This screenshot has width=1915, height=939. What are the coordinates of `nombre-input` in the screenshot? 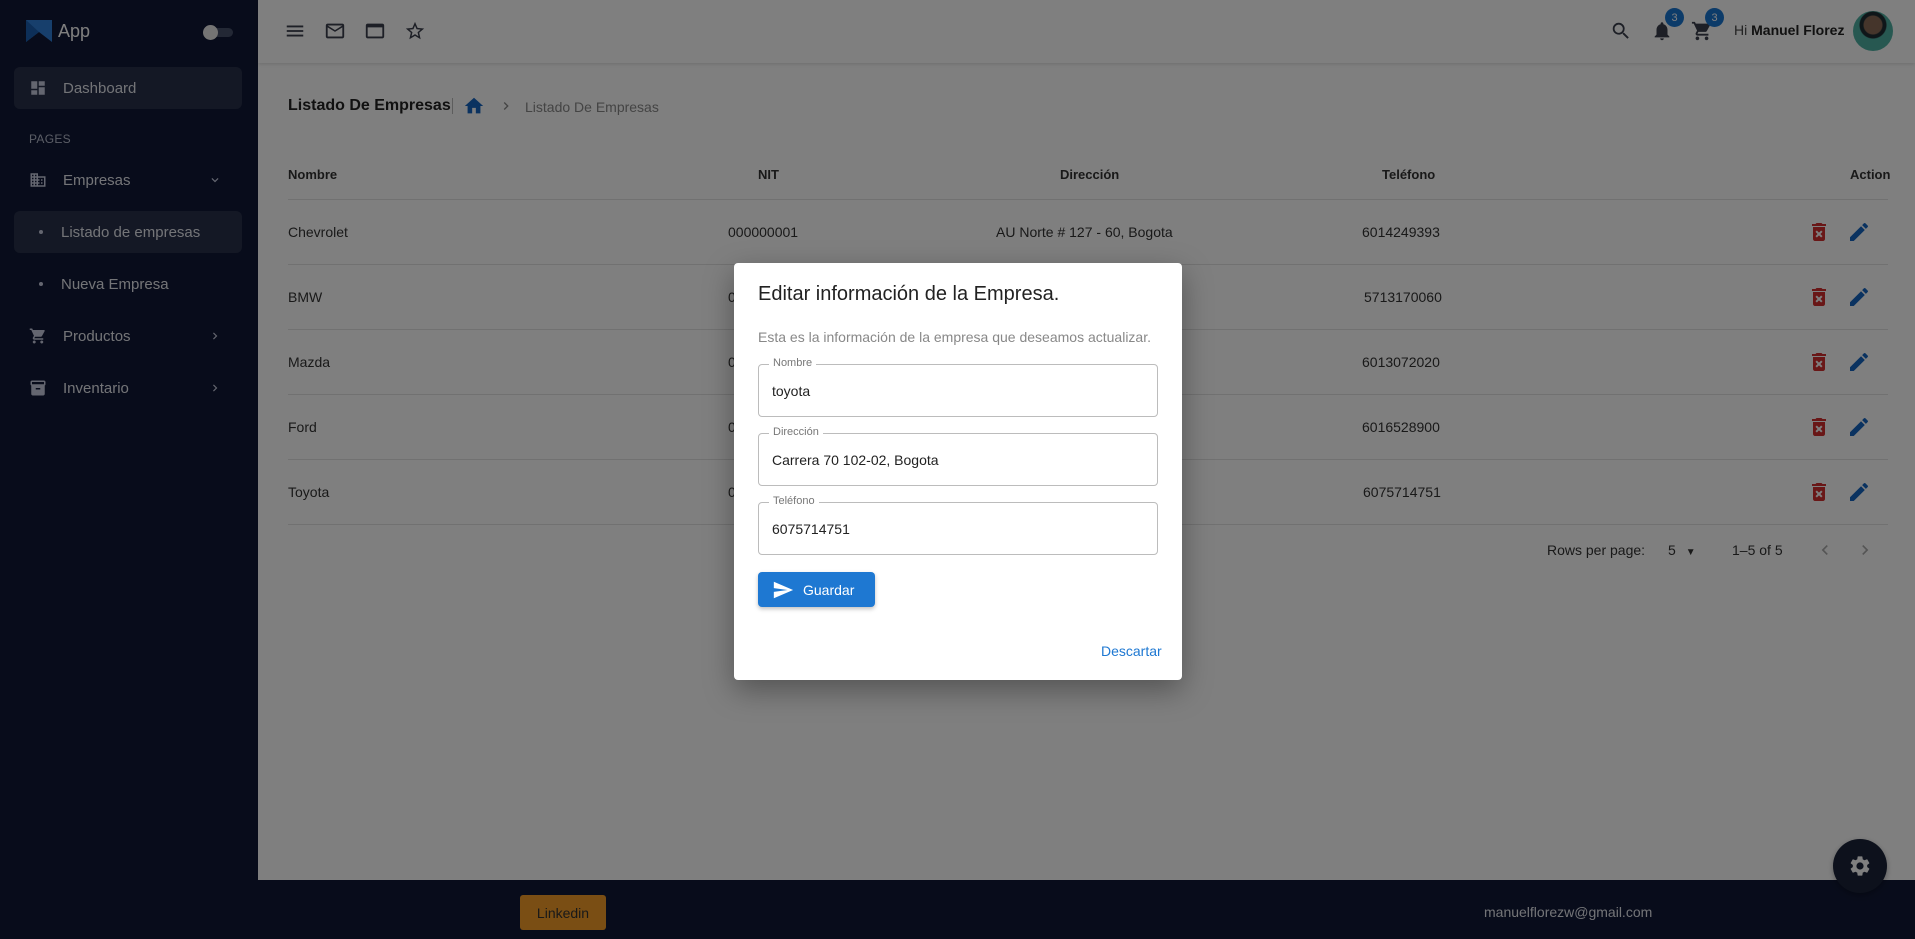 It's located at (957, 390).